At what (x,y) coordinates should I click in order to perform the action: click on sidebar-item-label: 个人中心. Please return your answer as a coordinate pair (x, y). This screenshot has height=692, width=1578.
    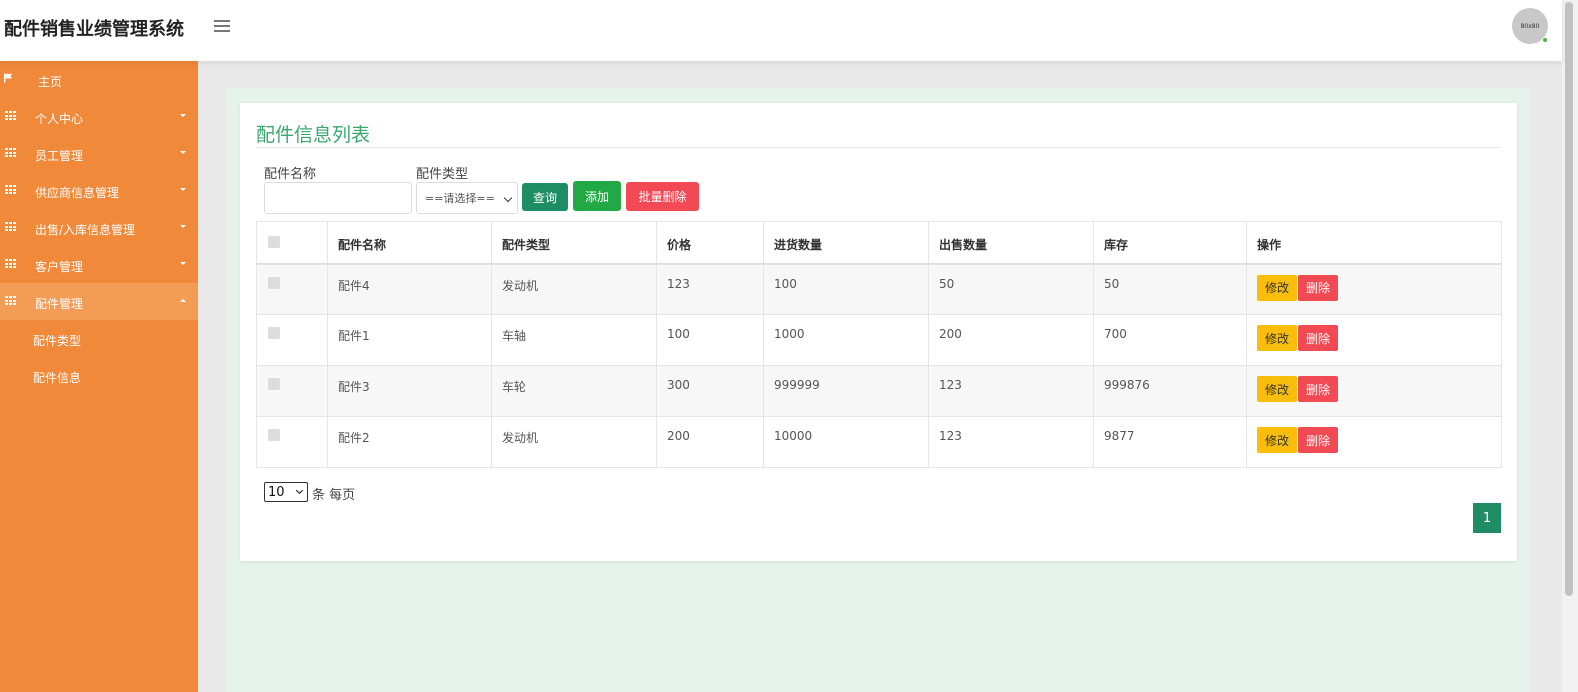
    Looking at the image, I should click on (59, 119).